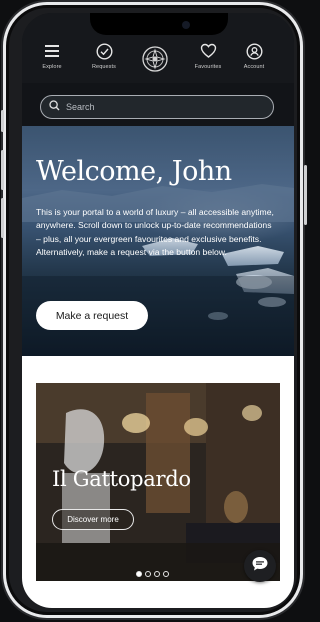  I want to click on nav-explore: Explore, so click(52, 56).